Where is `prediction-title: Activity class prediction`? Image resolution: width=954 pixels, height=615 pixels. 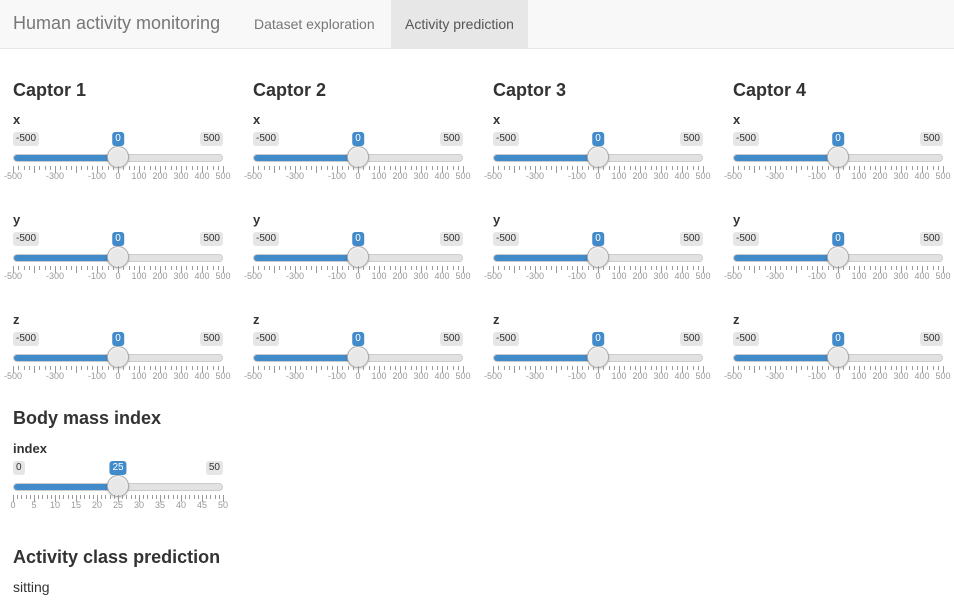 prediction-title: Activity class prediction is located at coordinates (117, 557).